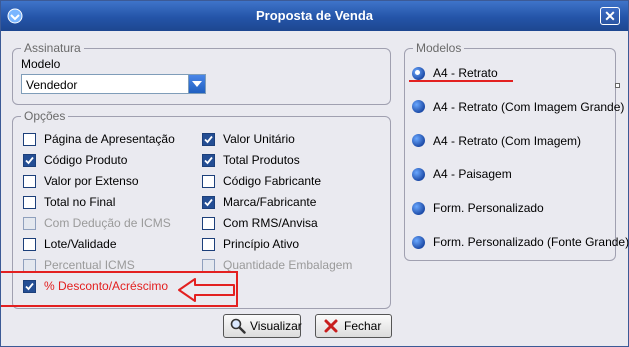  I want to click on radio-a4-retrato-com-imagem-grande: A4 - Retrato (Com Imagem Grande), so click(518, 107).